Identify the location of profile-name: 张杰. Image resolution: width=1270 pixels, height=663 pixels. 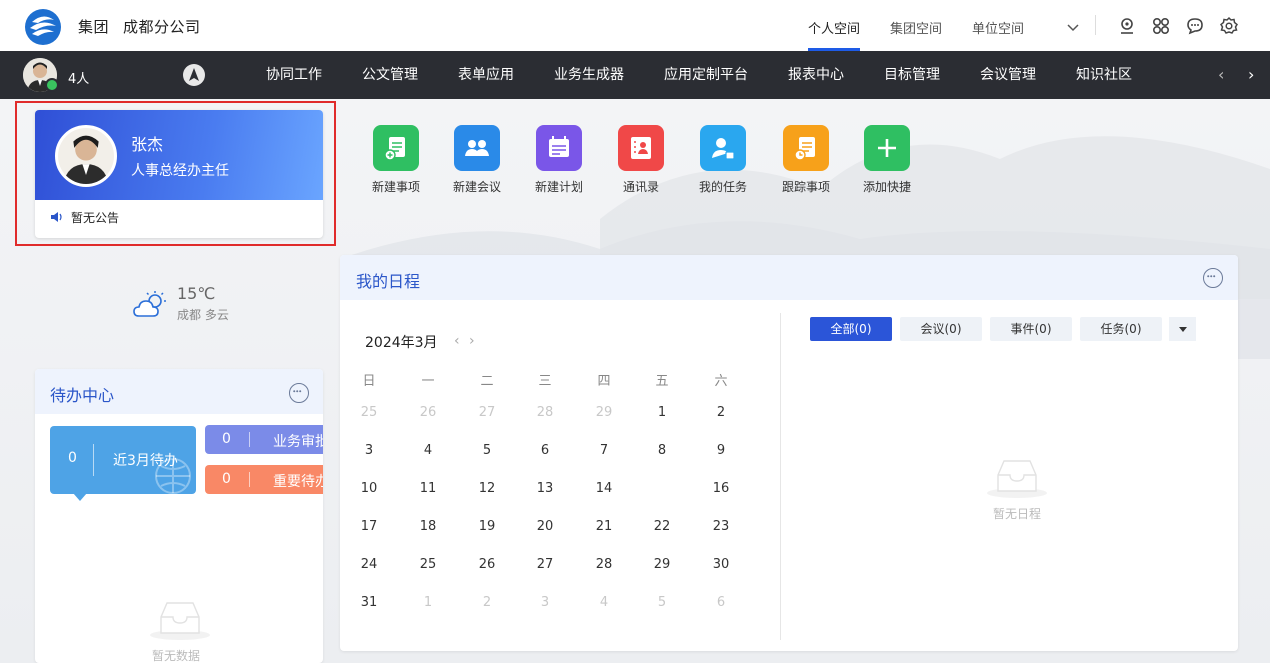
(147, 144).